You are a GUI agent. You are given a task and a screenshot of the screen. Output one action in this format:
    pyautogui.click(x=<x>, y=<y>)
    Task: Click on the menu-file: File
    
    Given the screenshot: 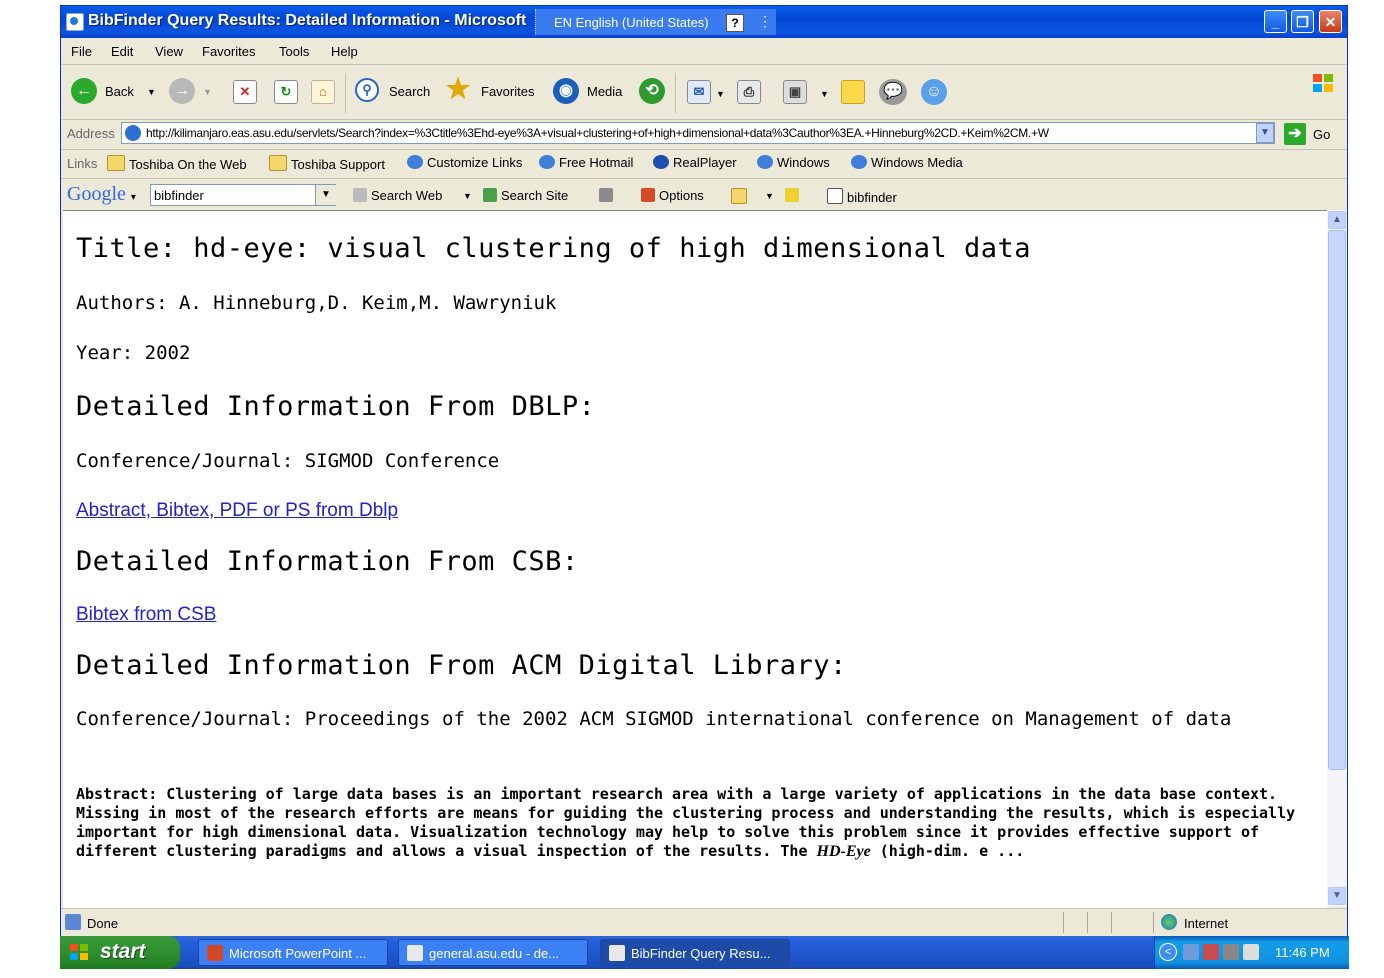 What is the action you would take?
    pyautogui.click(x=81, y=51)
    